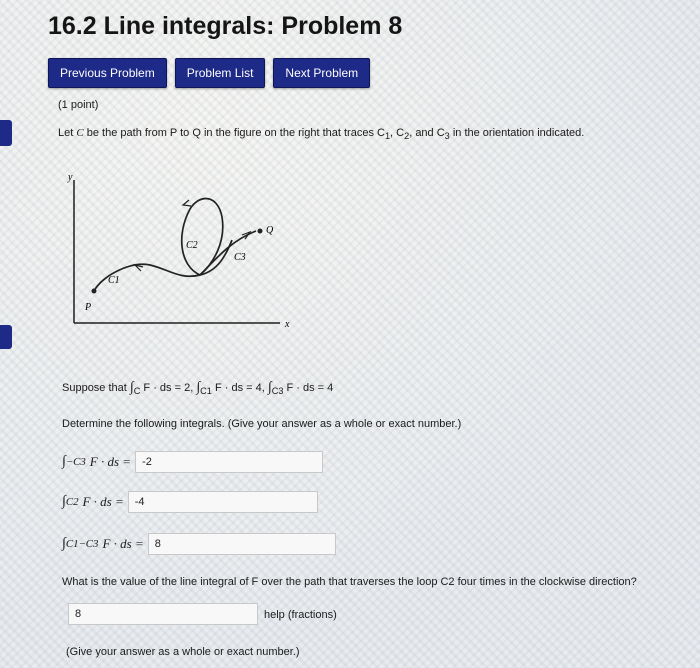 Image resolution: width=700 pixels, height=668 pixels. I want to click on point-value: (1 point), so click(78, 105).